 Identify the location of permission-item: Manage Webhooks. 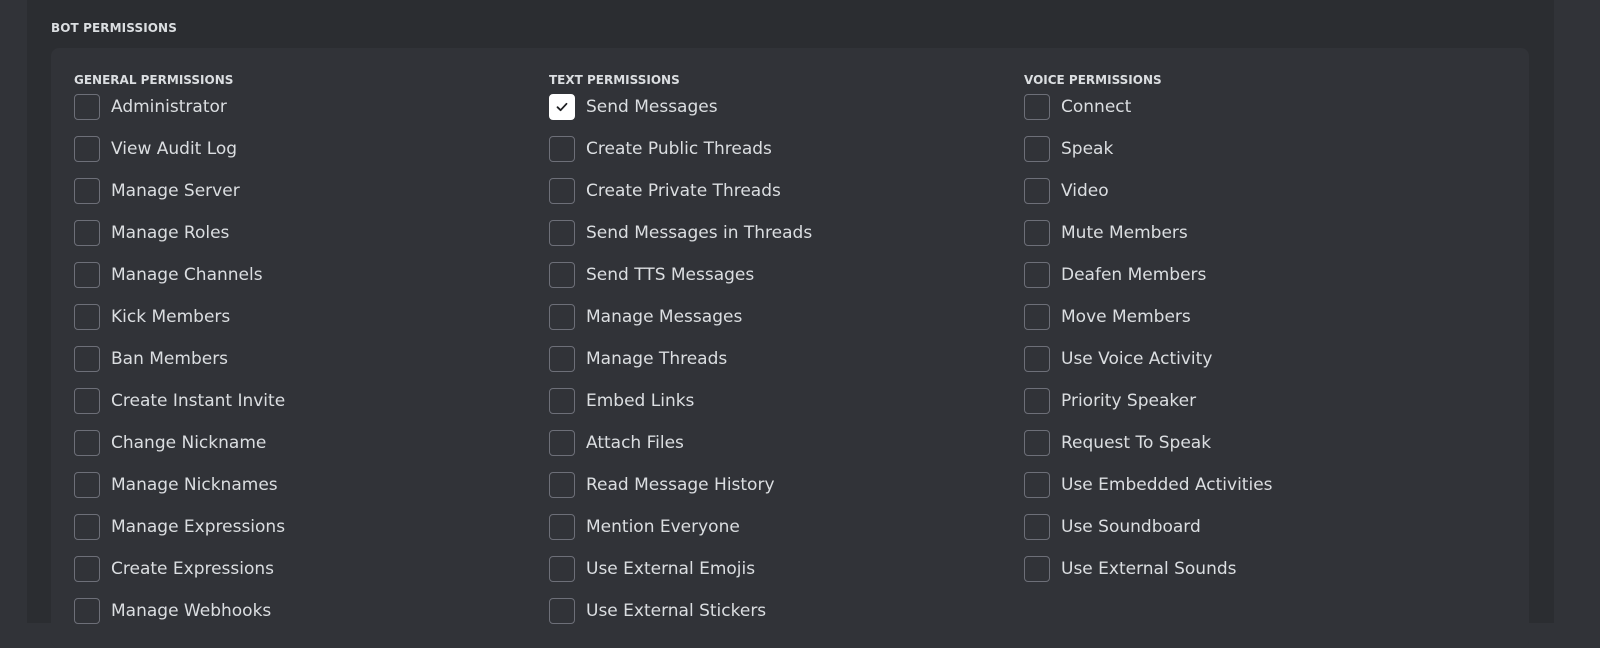
(179, 611).